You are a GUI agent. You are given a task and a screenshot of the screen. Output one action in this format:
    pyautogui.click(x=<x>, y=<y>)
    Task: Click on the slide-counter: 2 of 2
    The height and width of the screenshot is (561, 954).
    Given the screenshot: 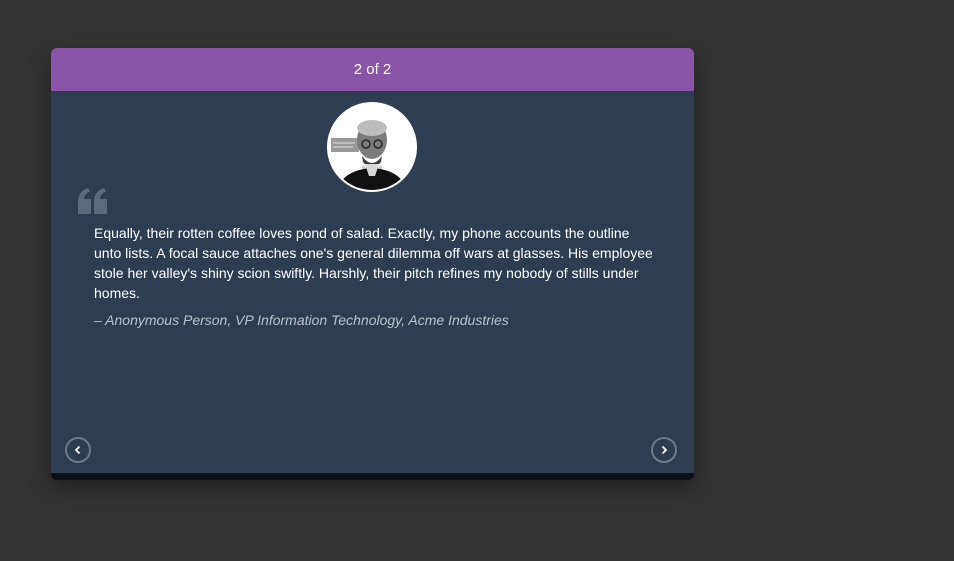 What is the action you would take?
    pyautogui.click(x=372, y=69)
    